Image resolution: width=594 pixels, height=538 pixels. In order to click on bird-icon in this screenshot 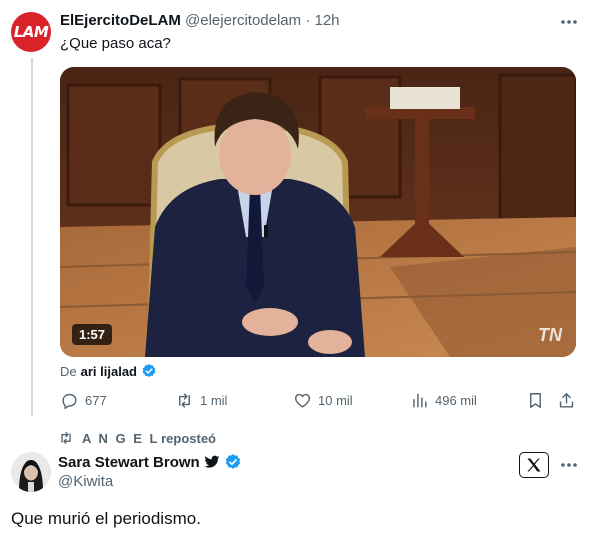, I will do `click(212, 461)`.